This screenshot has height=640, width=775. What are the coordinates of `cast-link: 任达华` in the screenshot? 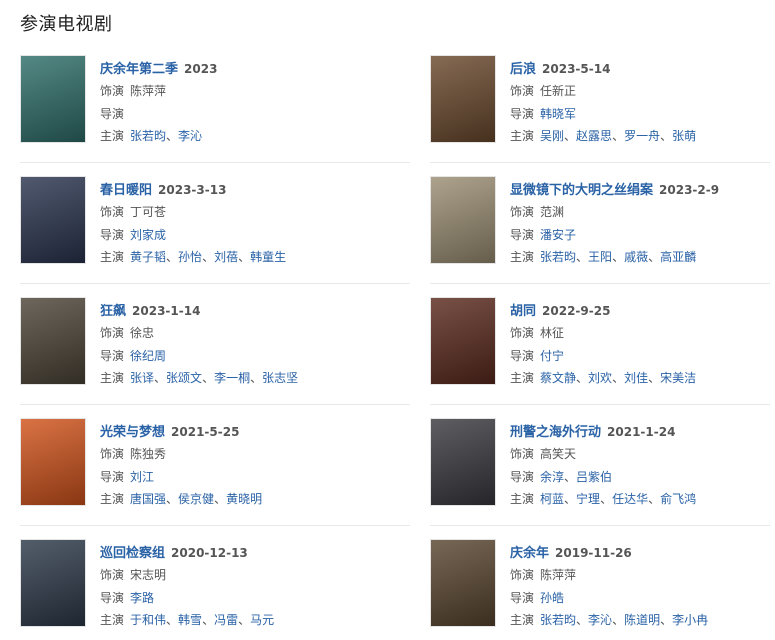 It's located at (630, 499).